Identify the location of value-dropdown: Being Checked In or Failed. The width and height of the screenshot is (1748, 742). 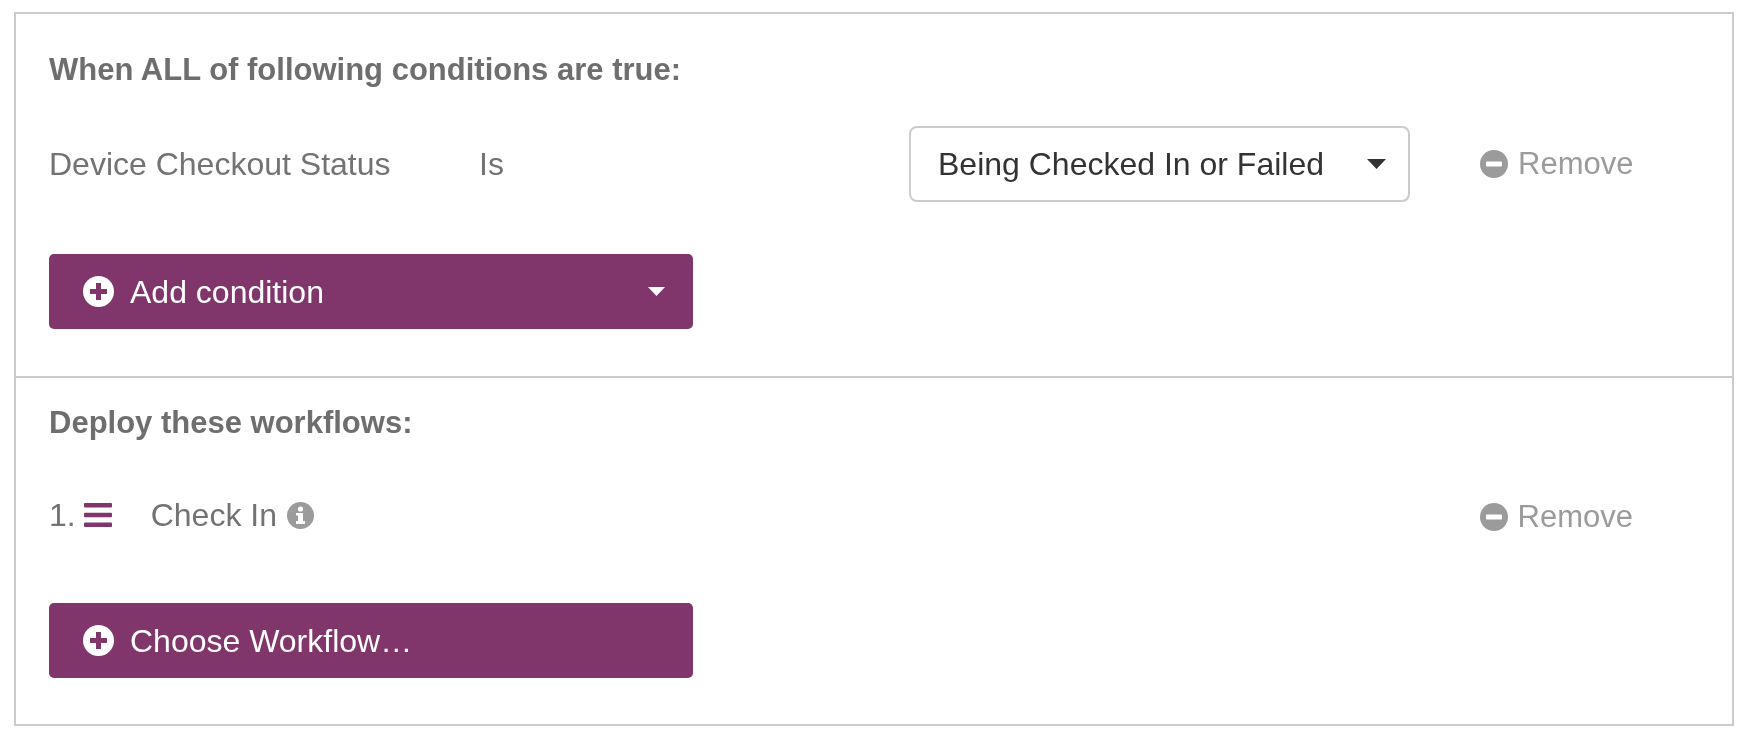
(1159, 164).